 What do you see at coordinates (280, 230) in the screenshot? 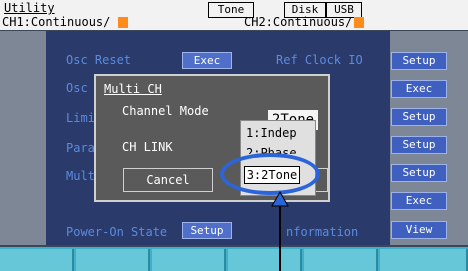
I see `pointer-arrow` at bounding box center [280, 230].